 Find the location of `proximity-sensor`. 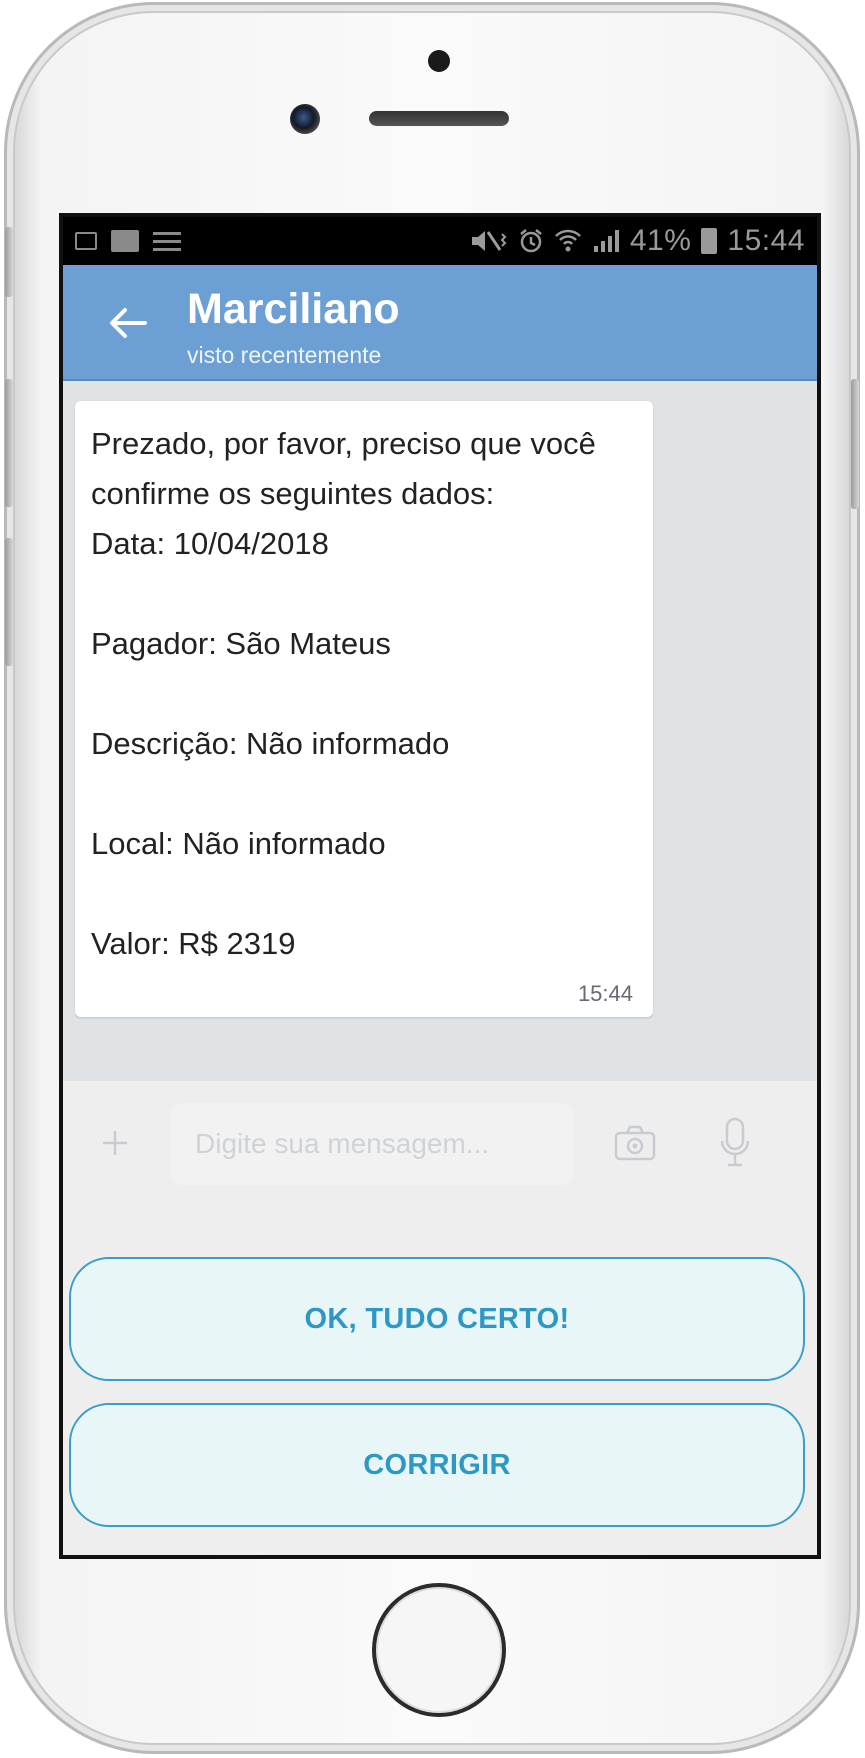

proximity-sensor is located at coordinates (439, 61).